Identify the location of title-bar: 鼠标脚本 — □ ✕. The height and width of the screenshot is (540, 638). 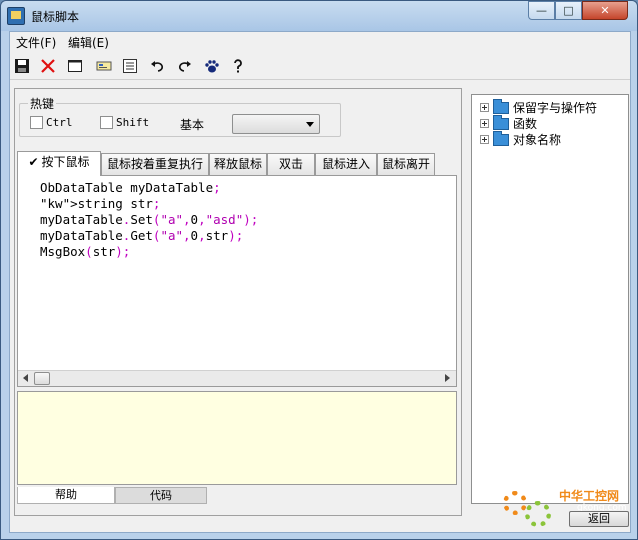
(319, 16).